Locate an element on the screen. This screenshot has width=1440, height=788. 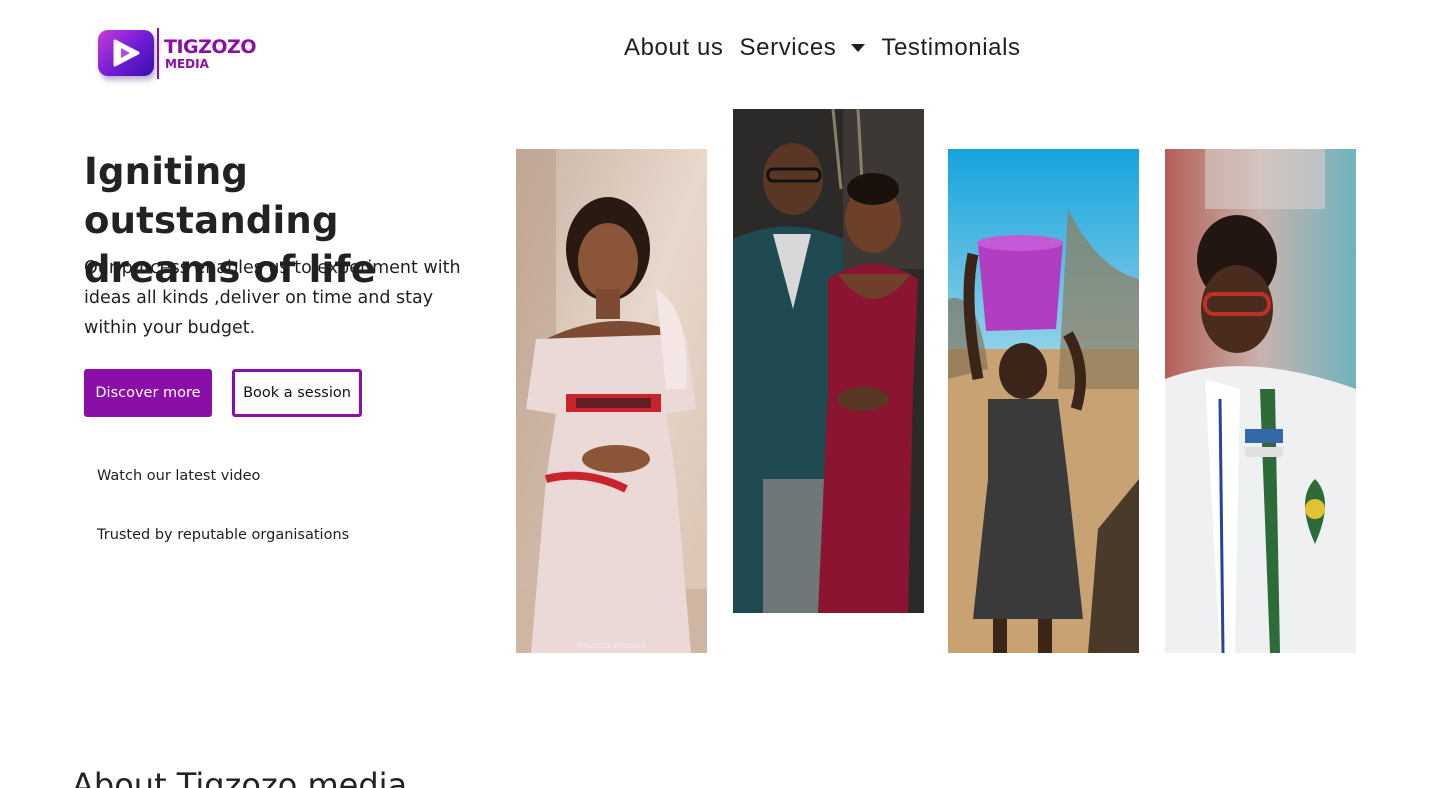
nav-services-dropdown: Services is located at coordinates (803, 48).